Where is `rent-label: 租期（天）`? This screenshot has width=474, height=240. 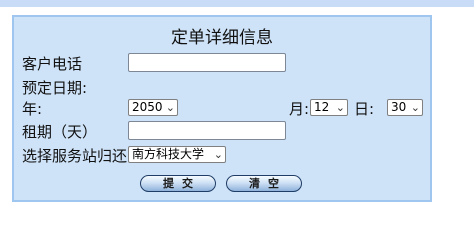
rent-label: 租期（天） is located at coordinates (60, 132).